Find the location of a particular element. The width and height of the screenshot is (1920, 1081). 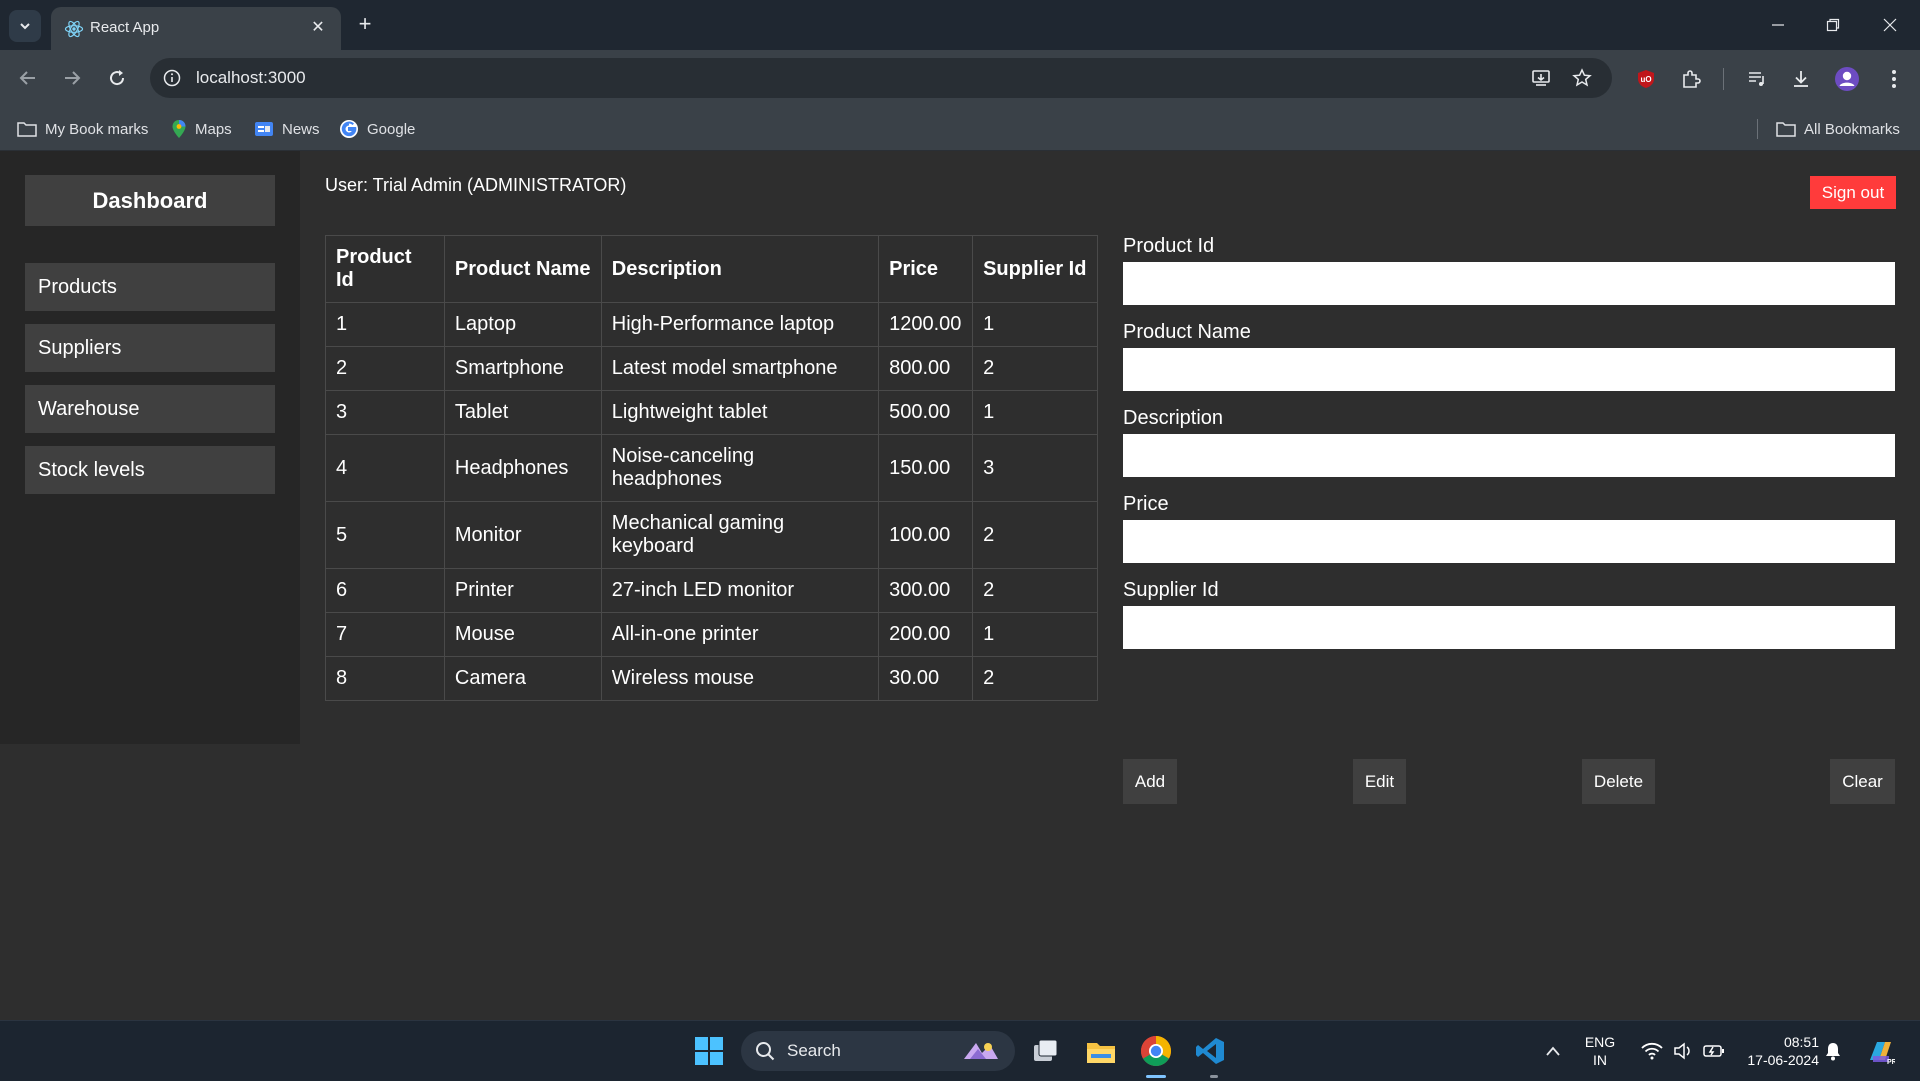

react-icon is located at coordinates (74, 29).